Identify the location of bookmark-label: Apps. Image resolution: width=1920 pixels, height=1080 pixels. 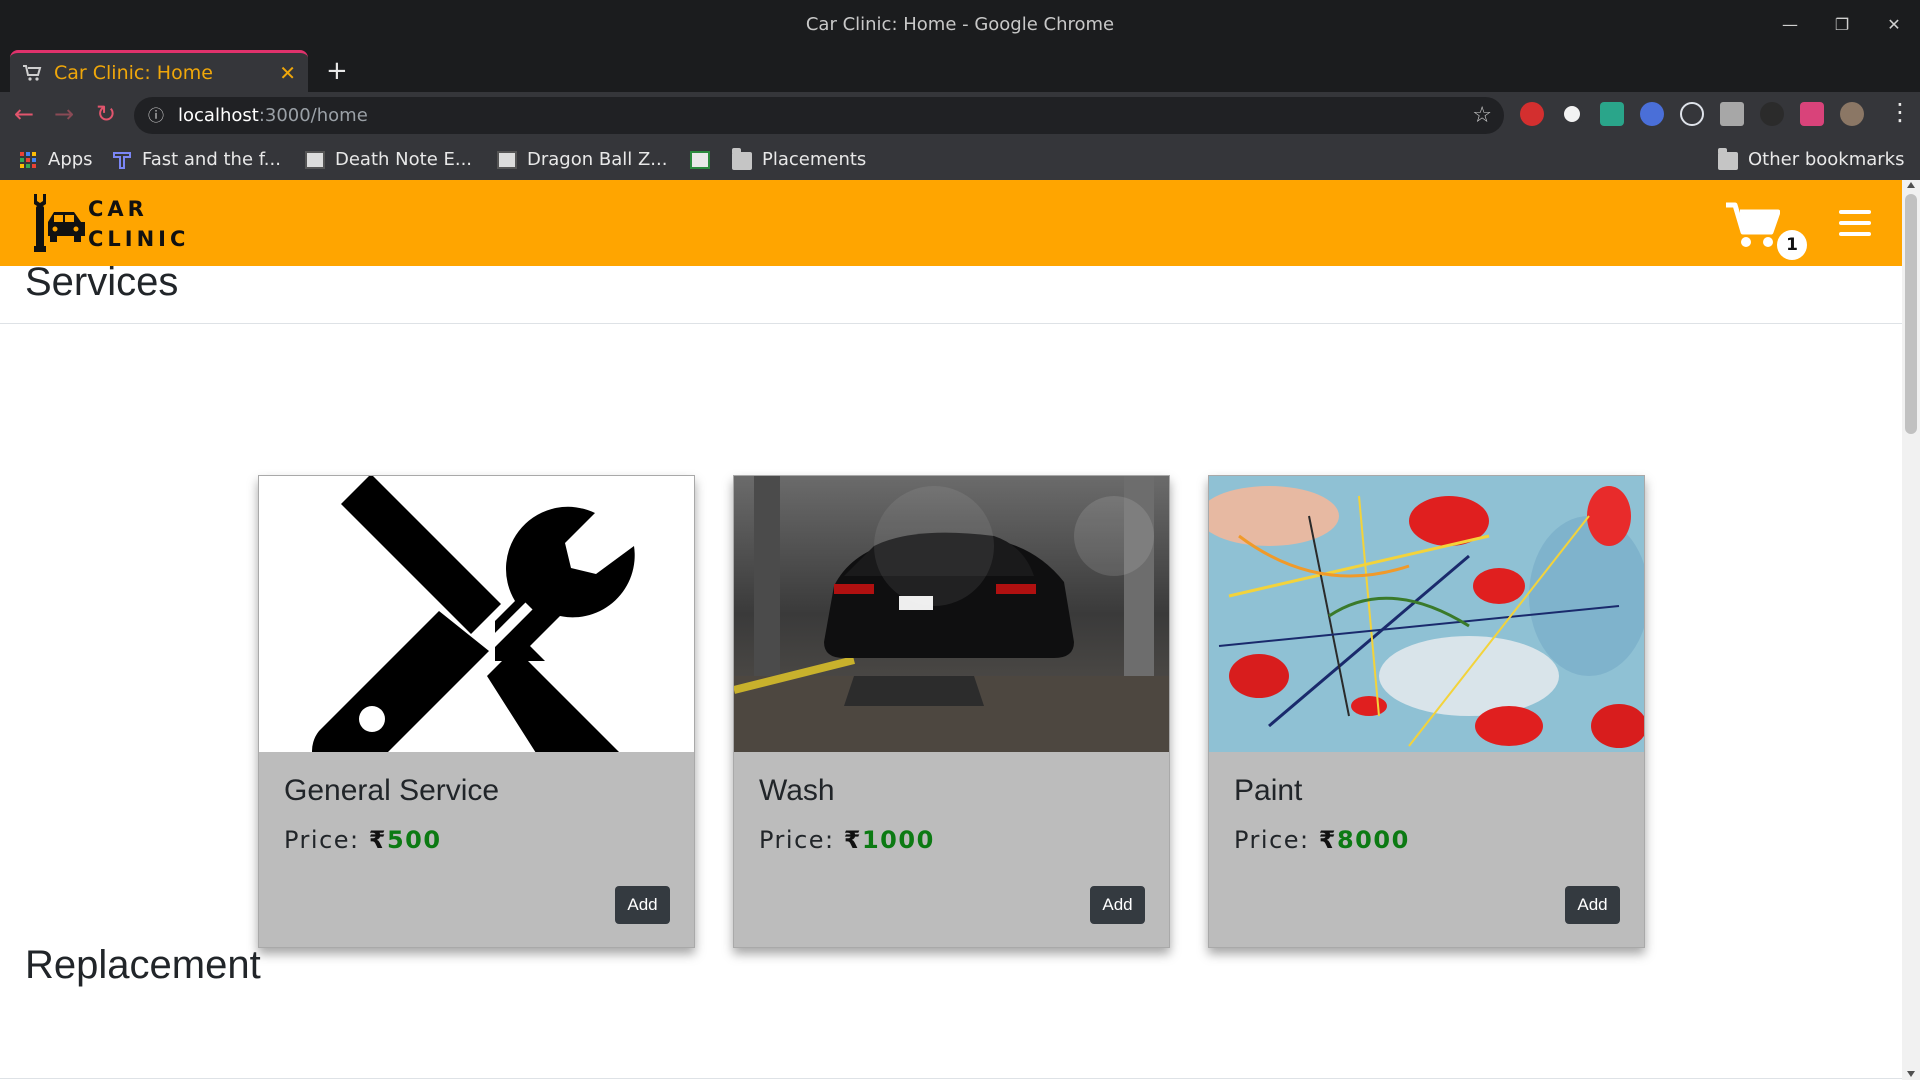
(70, 159).